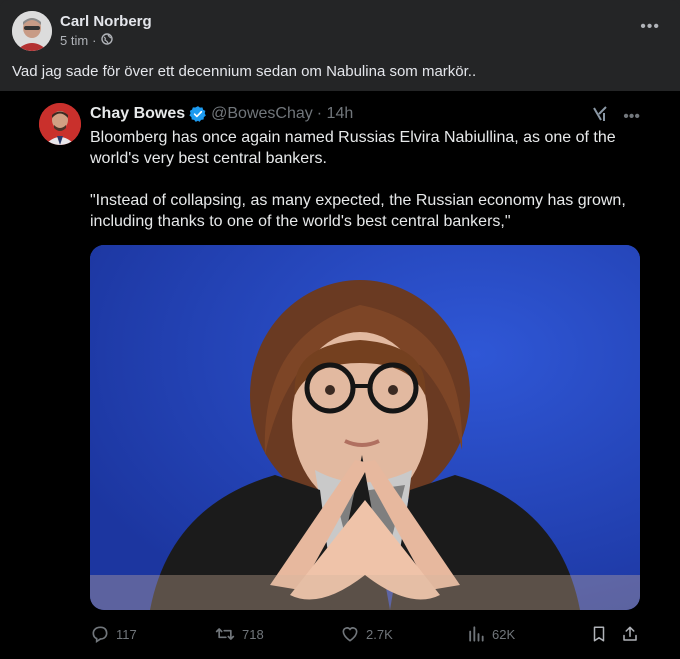 The height and width of the screenshot is (659, 680). Describe the element at coordinates (137, 114) in the screenshot. I see `tweet-author-name: Chay Bowes` at that location.